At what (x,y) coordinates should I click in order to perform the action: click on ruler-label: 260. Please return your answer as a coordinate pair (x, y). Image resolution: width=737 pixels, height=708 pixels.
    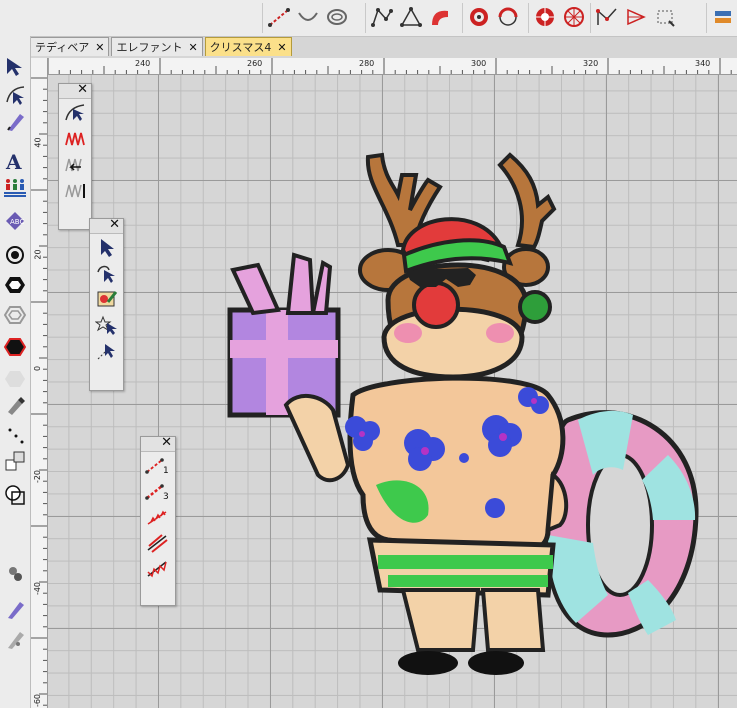
    Looking at the image, I should click on (255, 63).